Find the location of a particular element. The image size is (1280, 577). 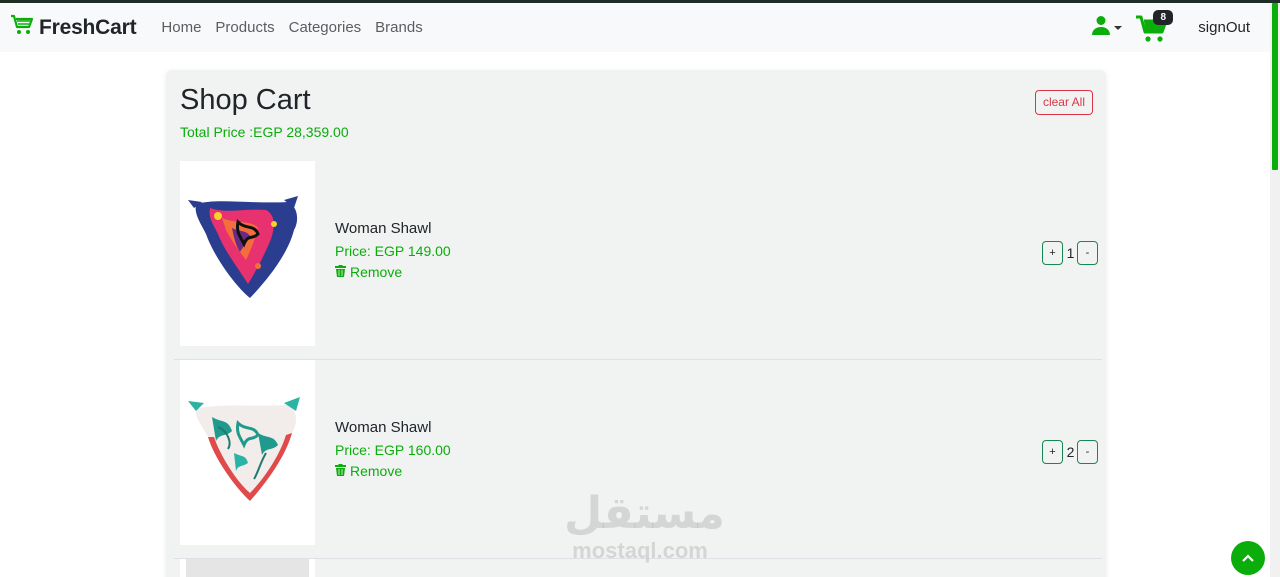

item-info: Woman Shawl Price: EGP 160.00 Remove is located at coordinates (393, 449).